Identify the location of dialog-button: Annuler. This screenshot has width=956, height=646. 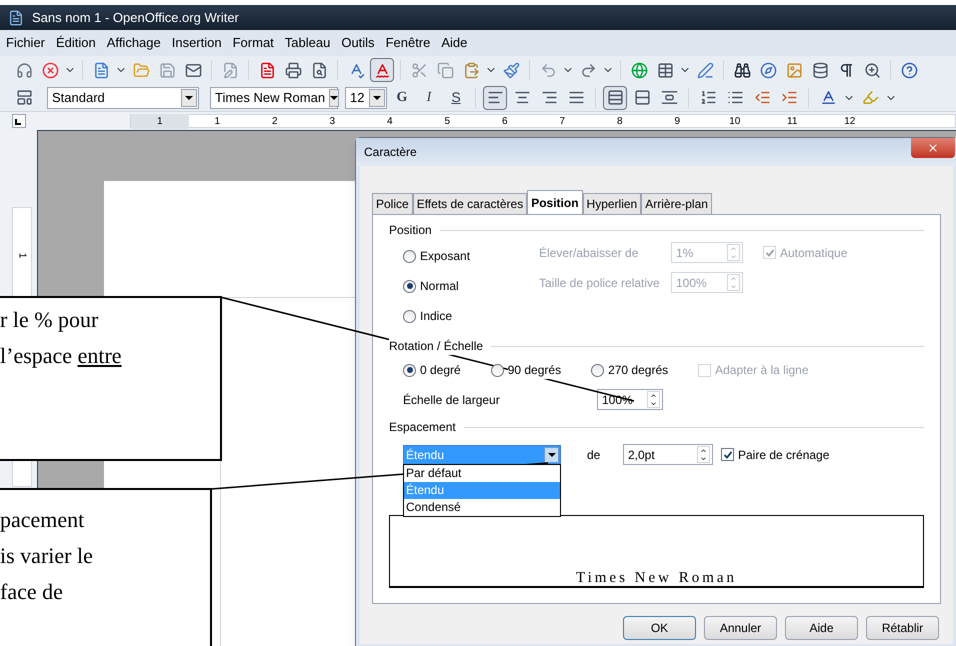
(740, 628).